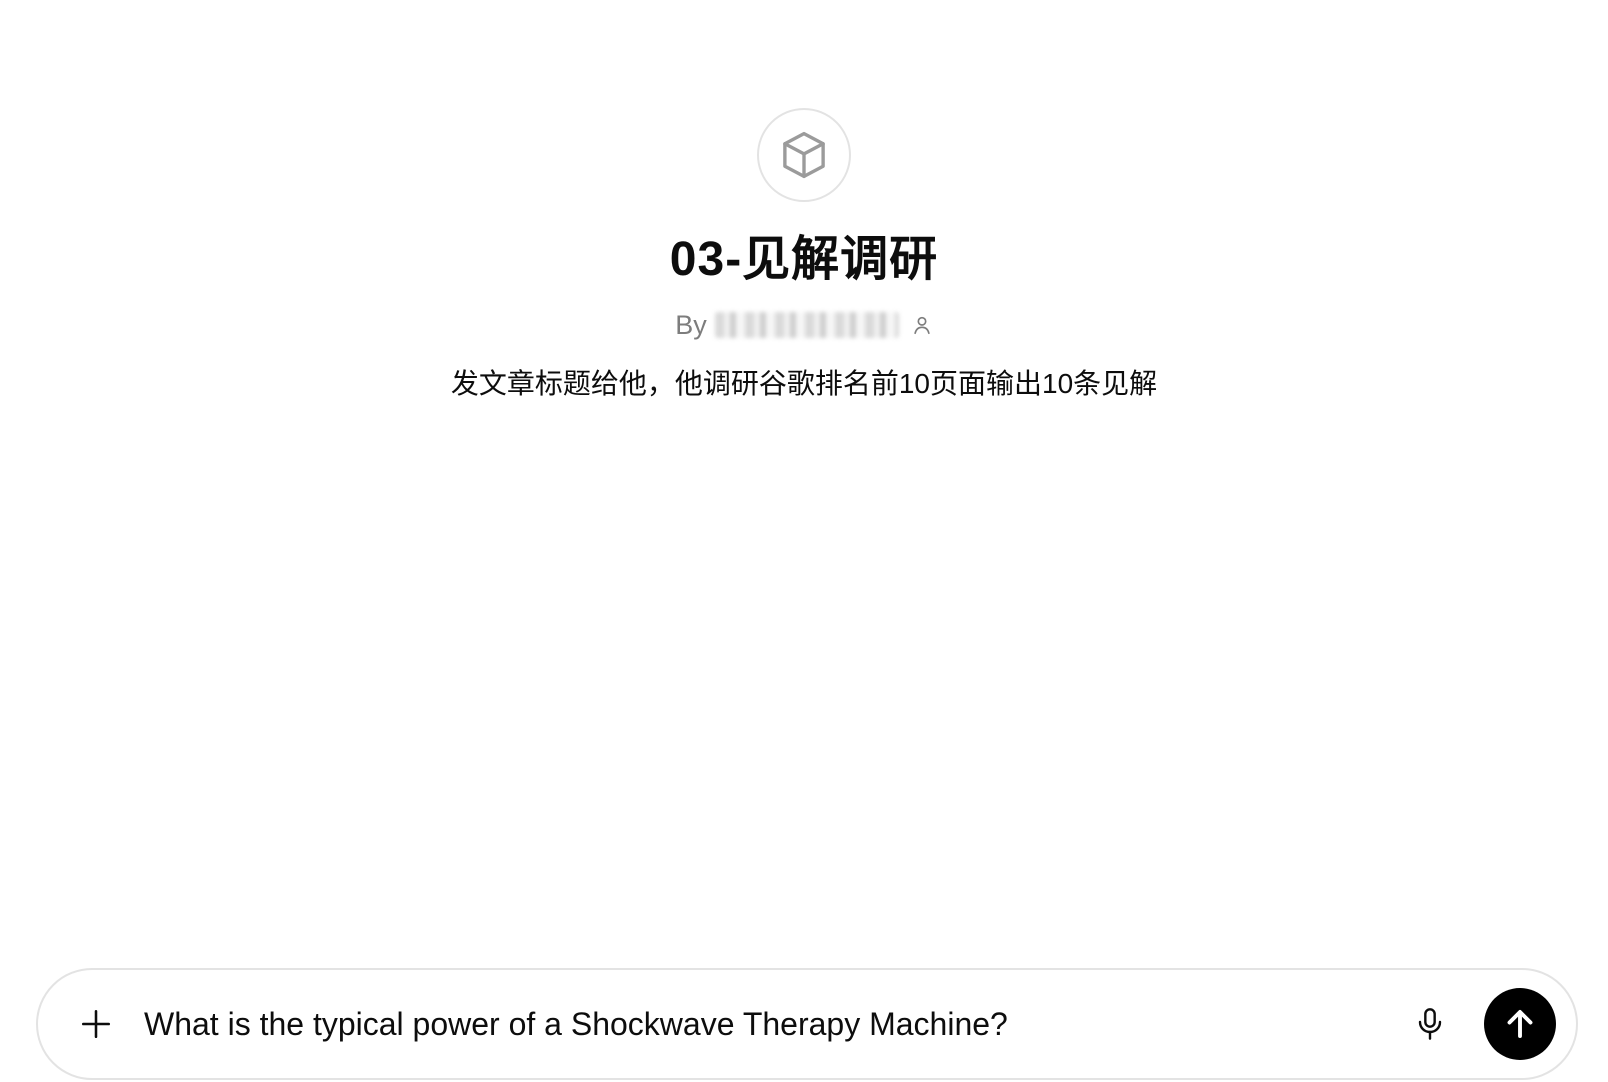 The image size is (1608, 1082). What do you see at coordinates (804, 259) in the screenshot?
I see `gpt-title: 03-见解调研` at bounding box center [804, 259].